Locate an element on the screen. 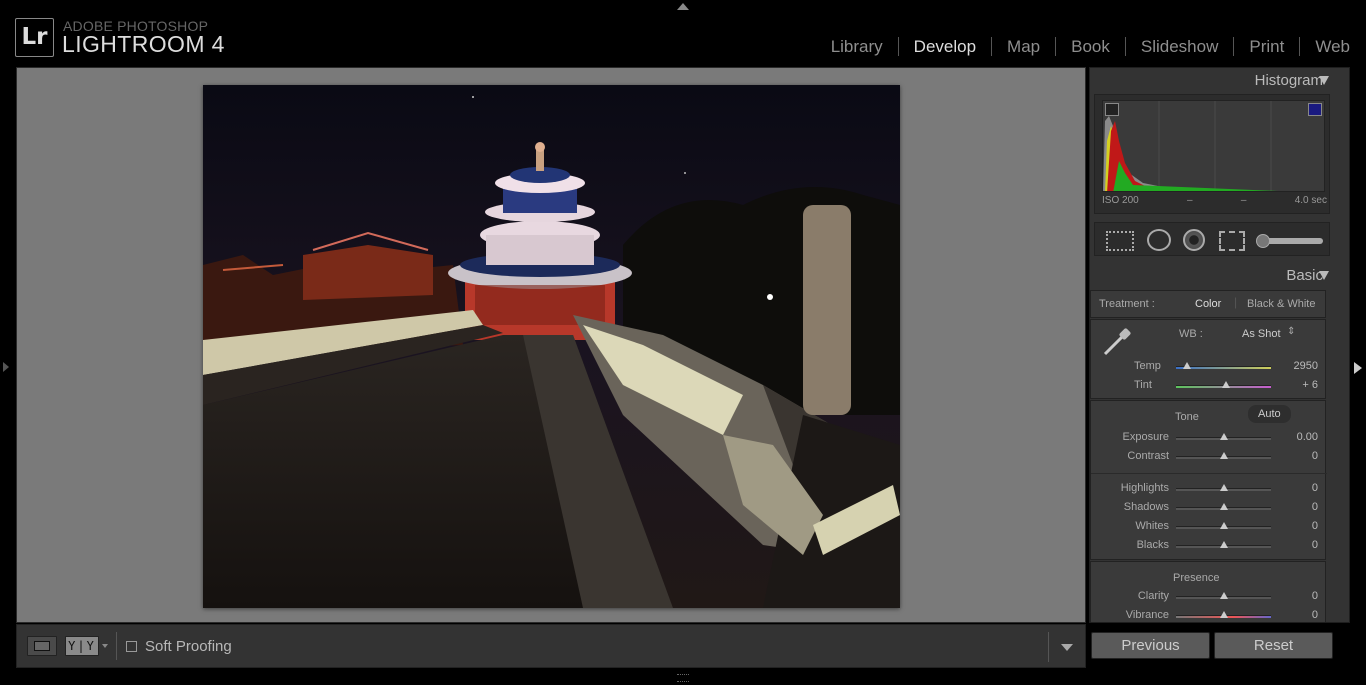  highlights-slider is located at coordinates (1223, 487).